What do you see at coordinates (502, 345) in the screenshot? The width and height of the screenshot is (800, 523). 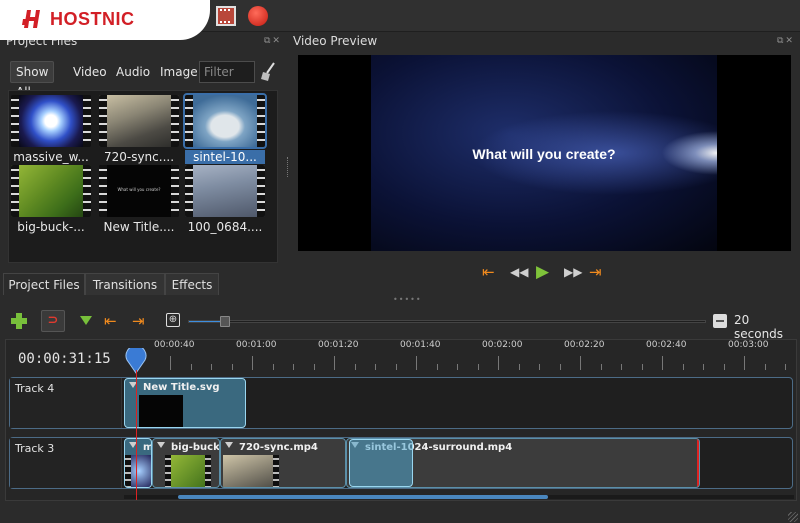 I see `ruler-label: 00:02:00` at bounding box center [502, 345].